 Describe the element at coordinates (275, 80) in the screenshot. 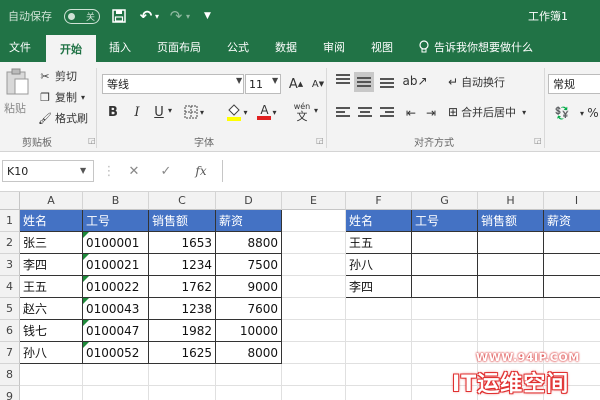

I see `font-size-dropdown-icon: ▼` at that location.